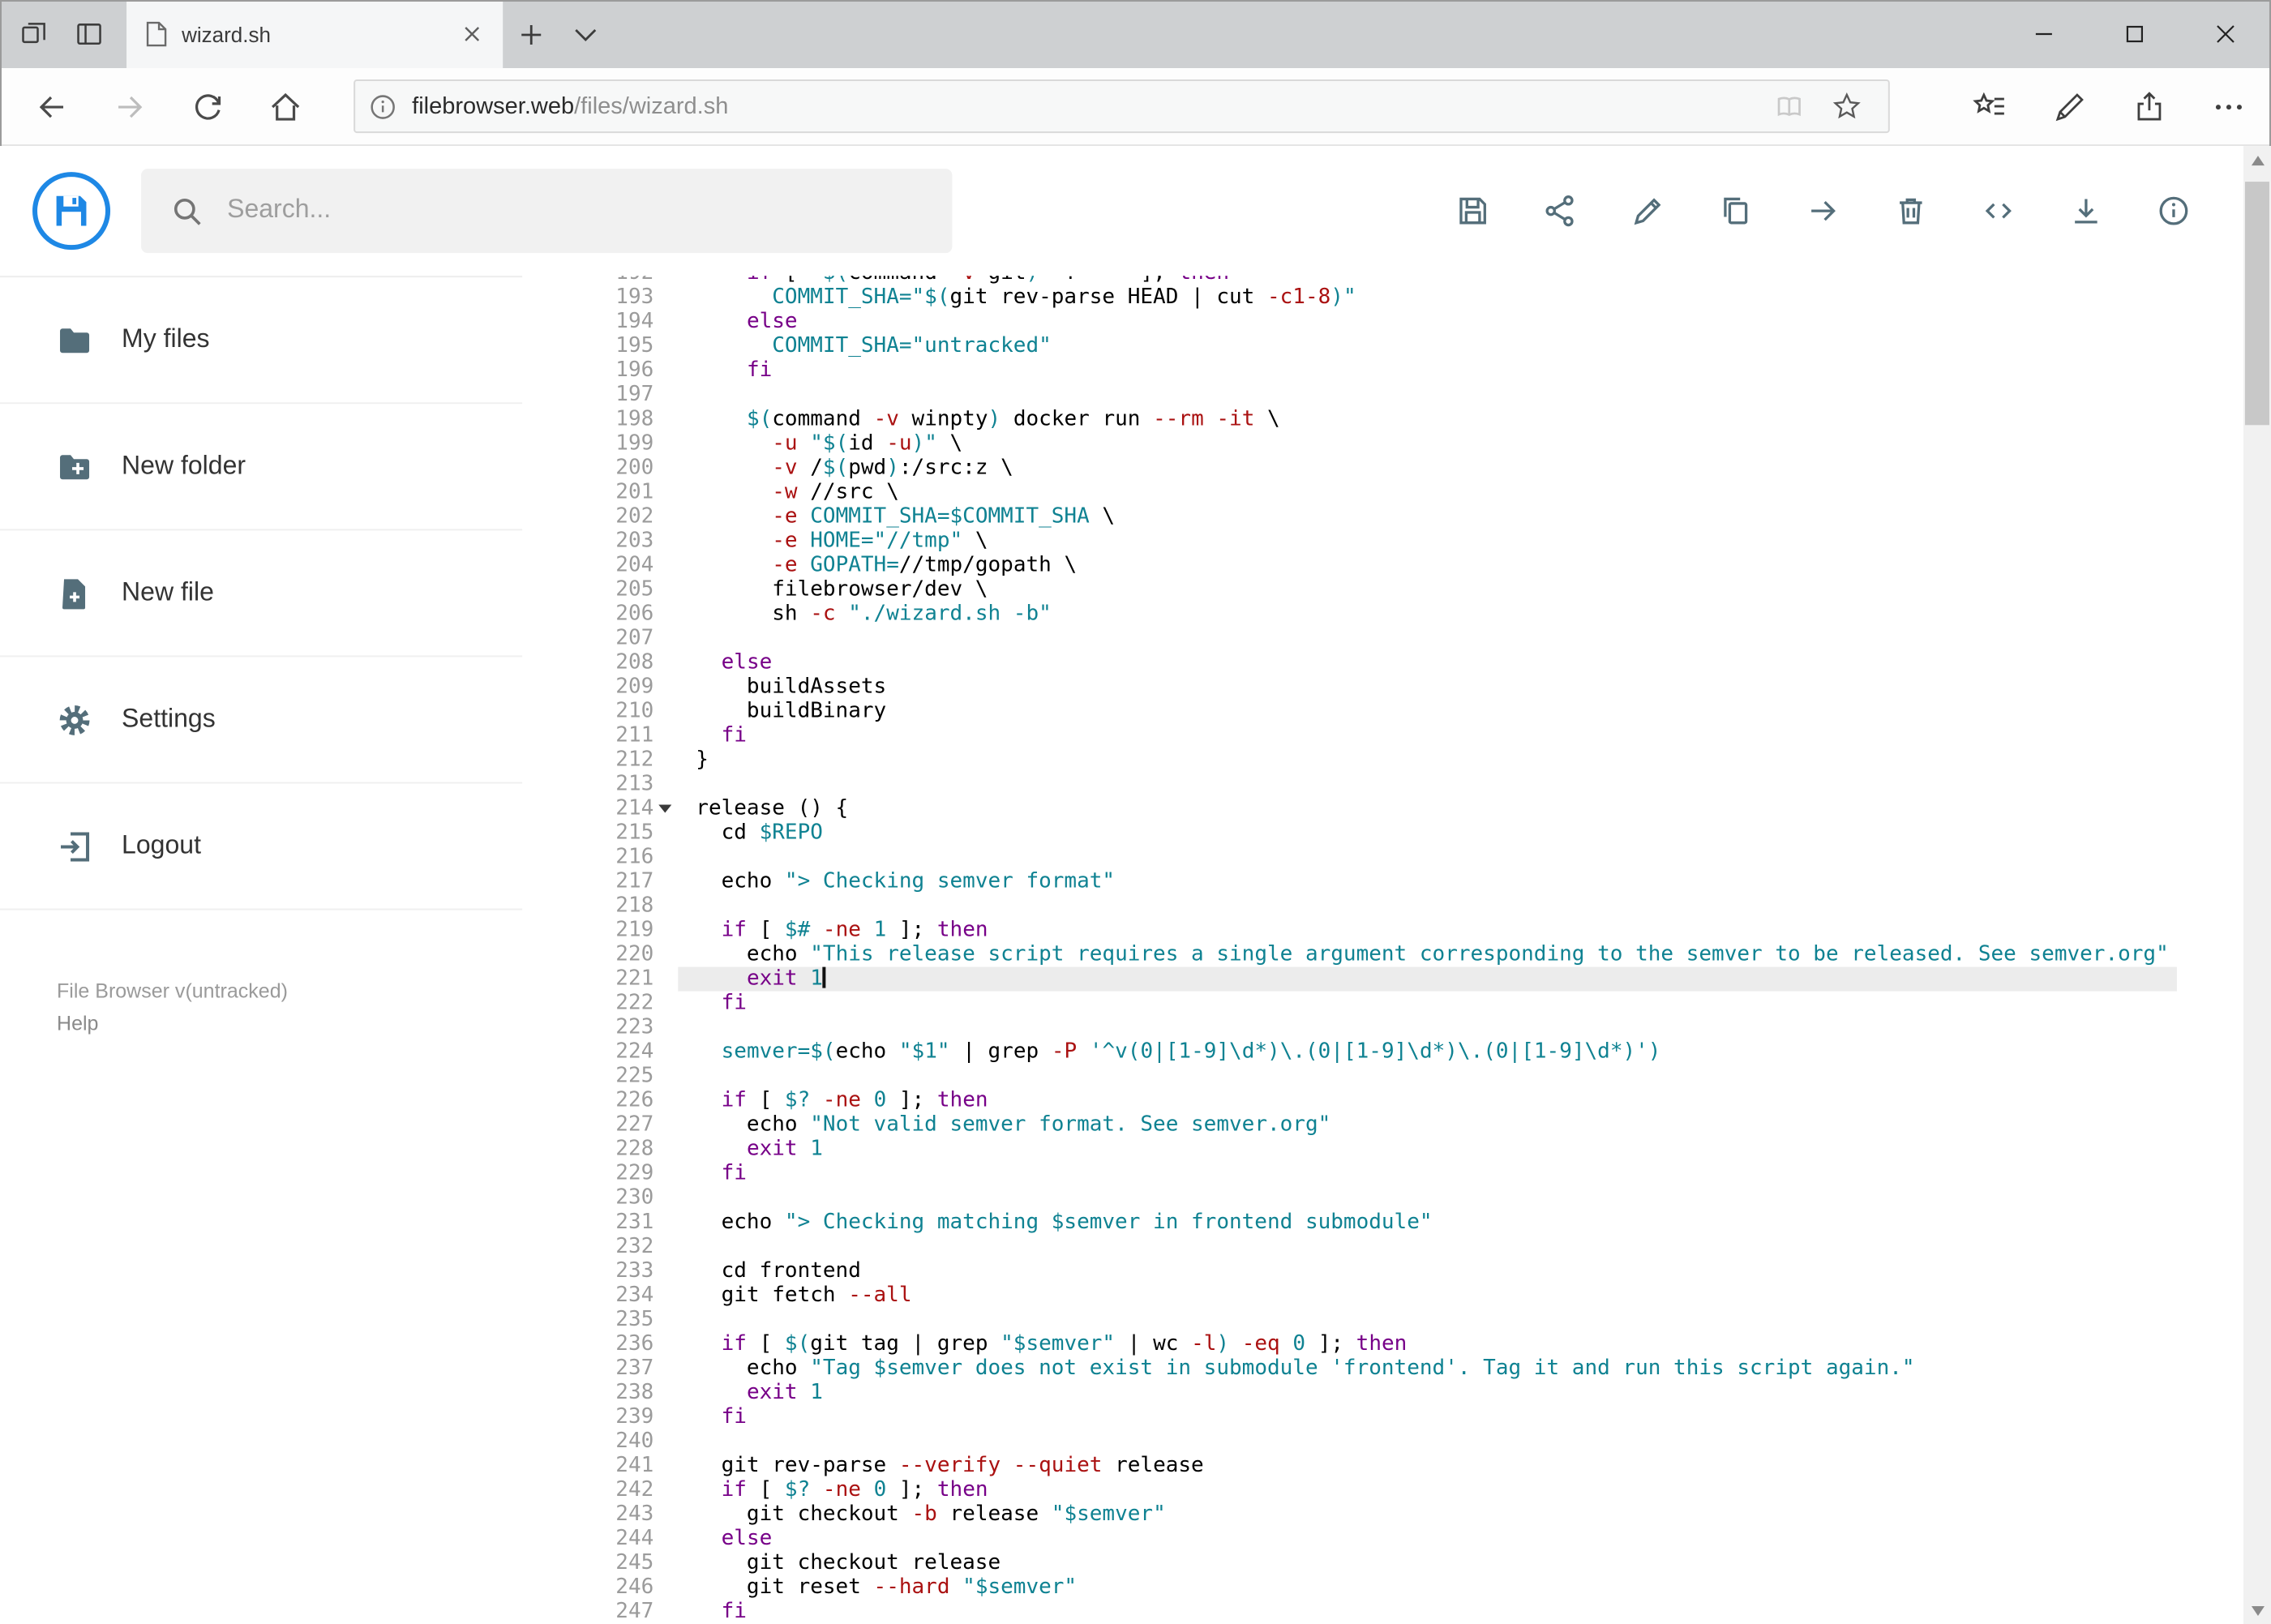 The image size is (2271, 1624). Describe the element at coordinates (1350, 834) in the screenshot. I see `code-line: 215 cd $REPO` at that location.